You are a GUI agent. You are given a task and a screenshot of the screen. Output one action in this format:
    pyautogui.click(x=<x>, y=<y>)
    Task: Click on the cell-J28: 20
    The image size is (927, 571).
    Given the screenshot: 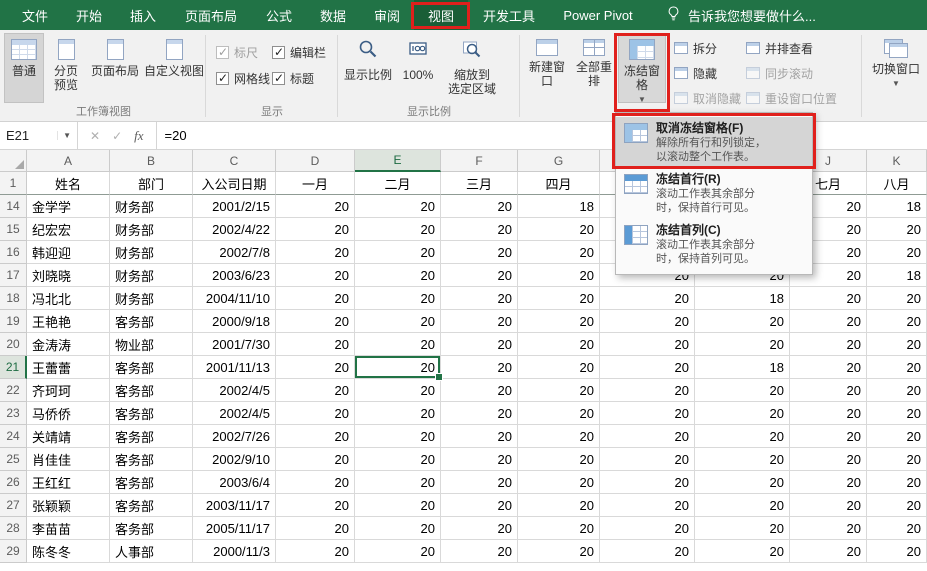 What is the action you would take?
    pyautogui.click(x=828, y=528)
    